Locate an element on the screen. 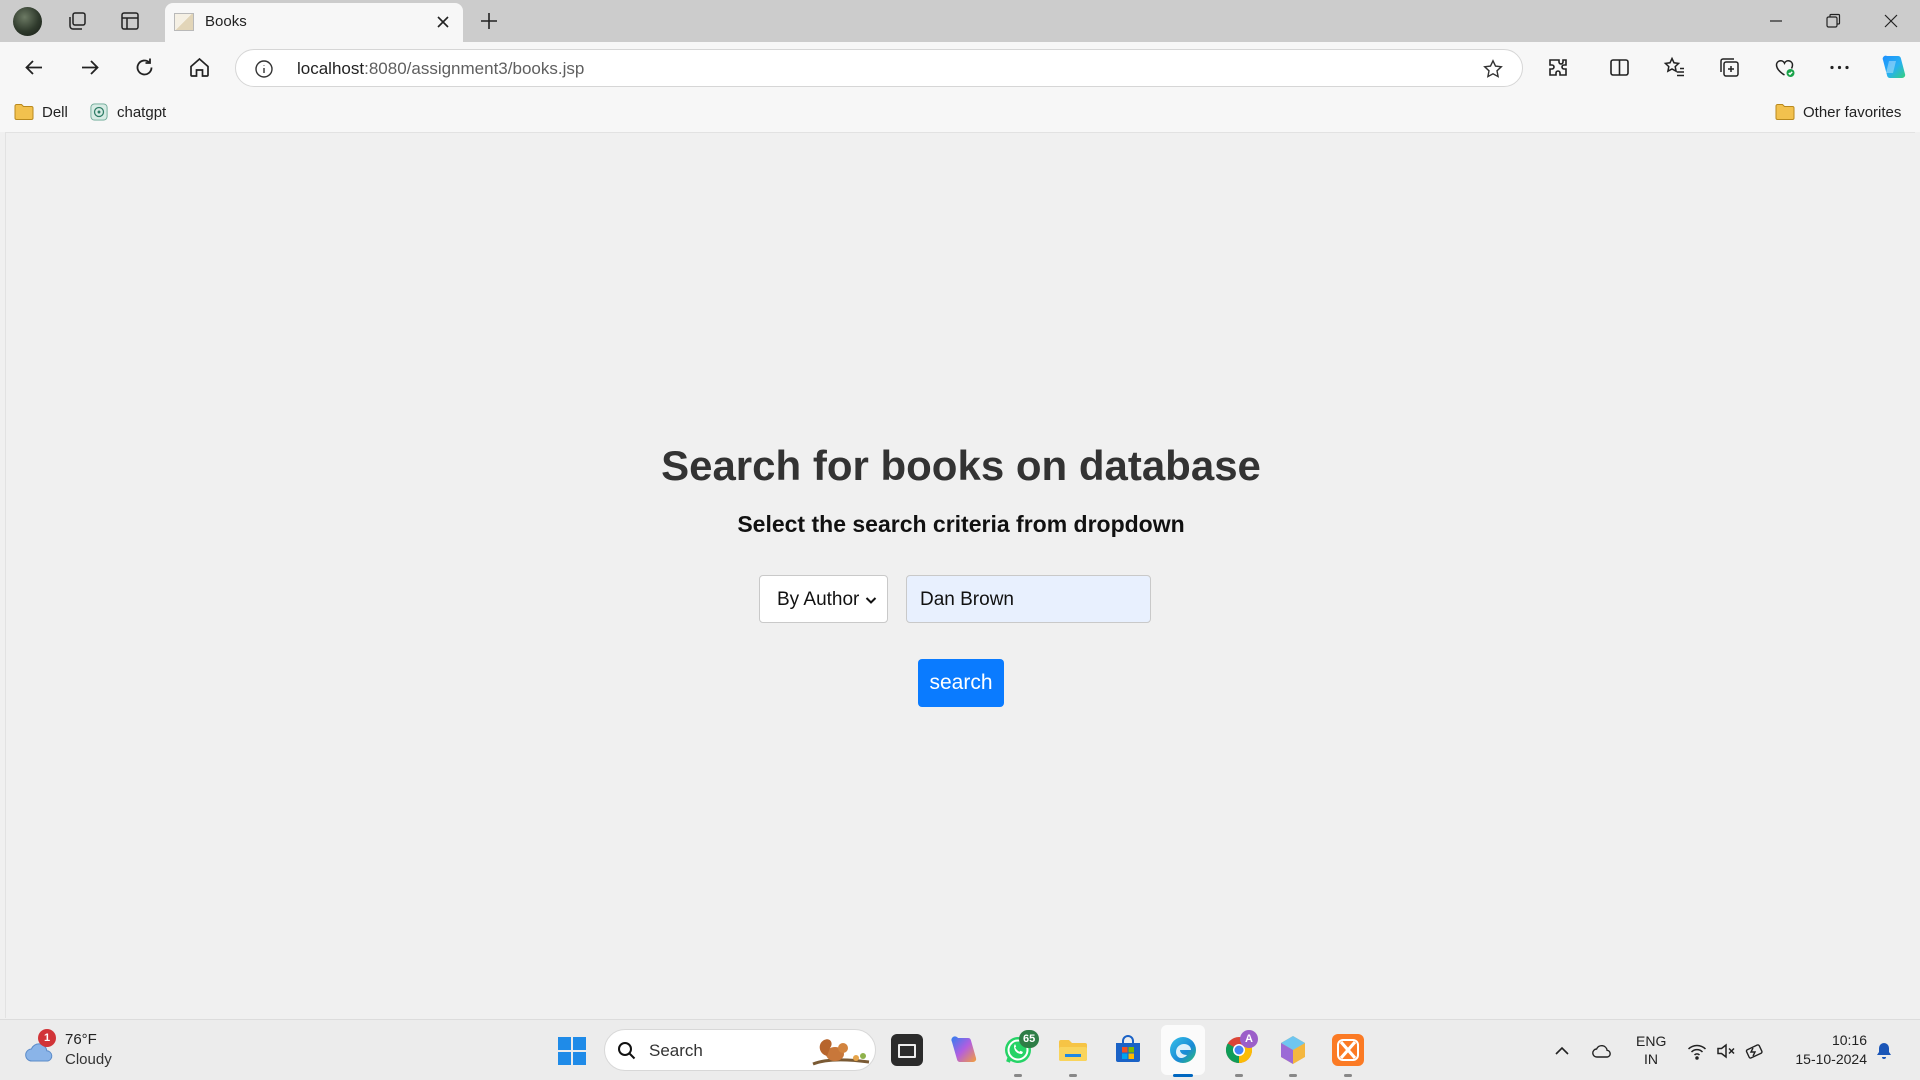  split-screen-icon is located at coordinates (1619, 67).